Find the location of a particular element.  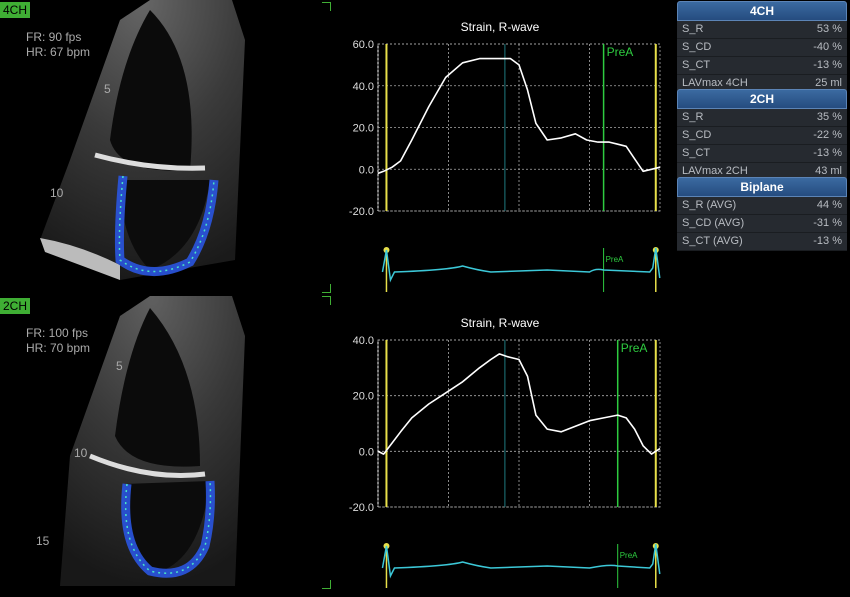

ecg-trace-2ch: PreA is located at coordinates (500, 563).